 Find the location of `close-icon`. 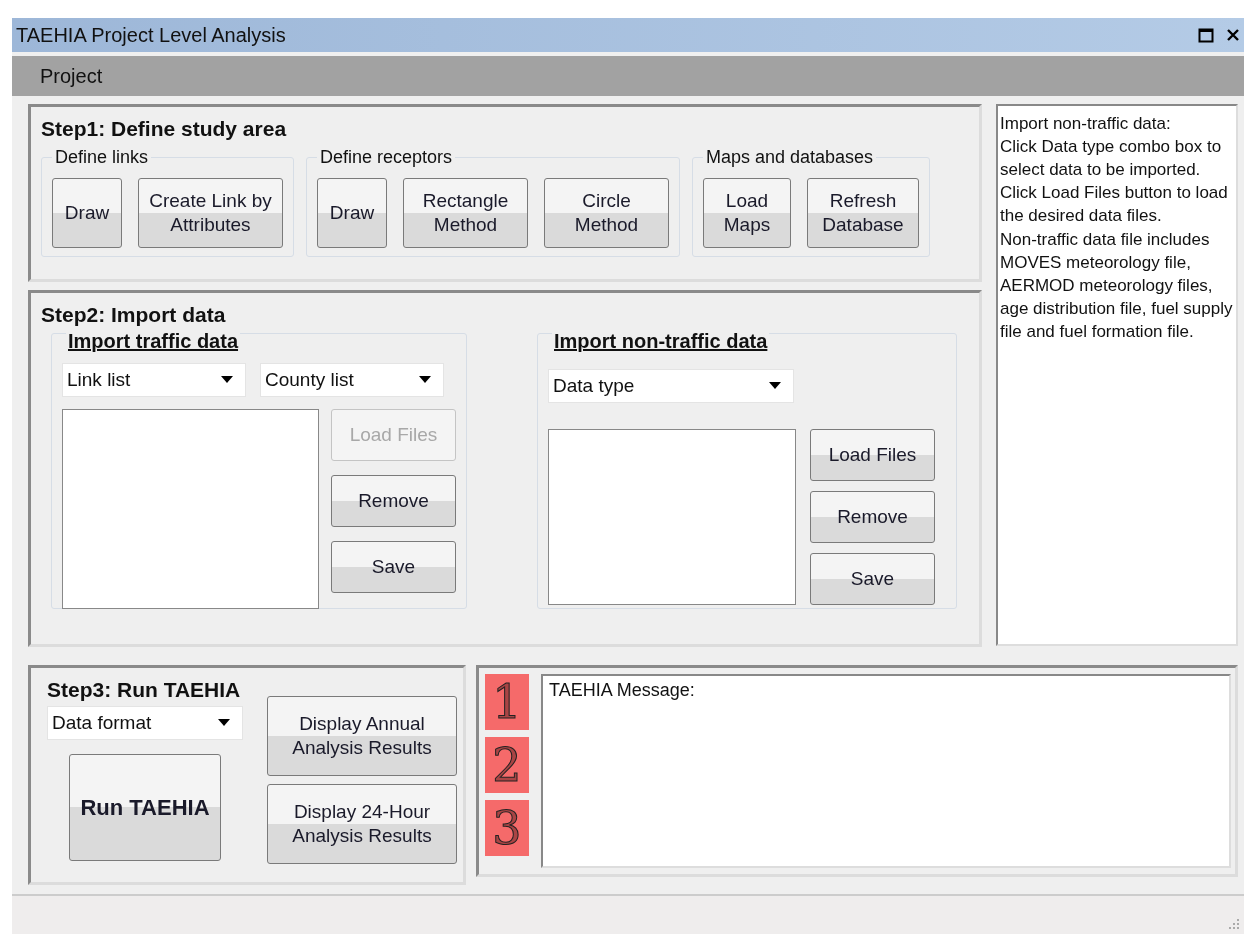

close-icon is located at coordinates (1233, 35).